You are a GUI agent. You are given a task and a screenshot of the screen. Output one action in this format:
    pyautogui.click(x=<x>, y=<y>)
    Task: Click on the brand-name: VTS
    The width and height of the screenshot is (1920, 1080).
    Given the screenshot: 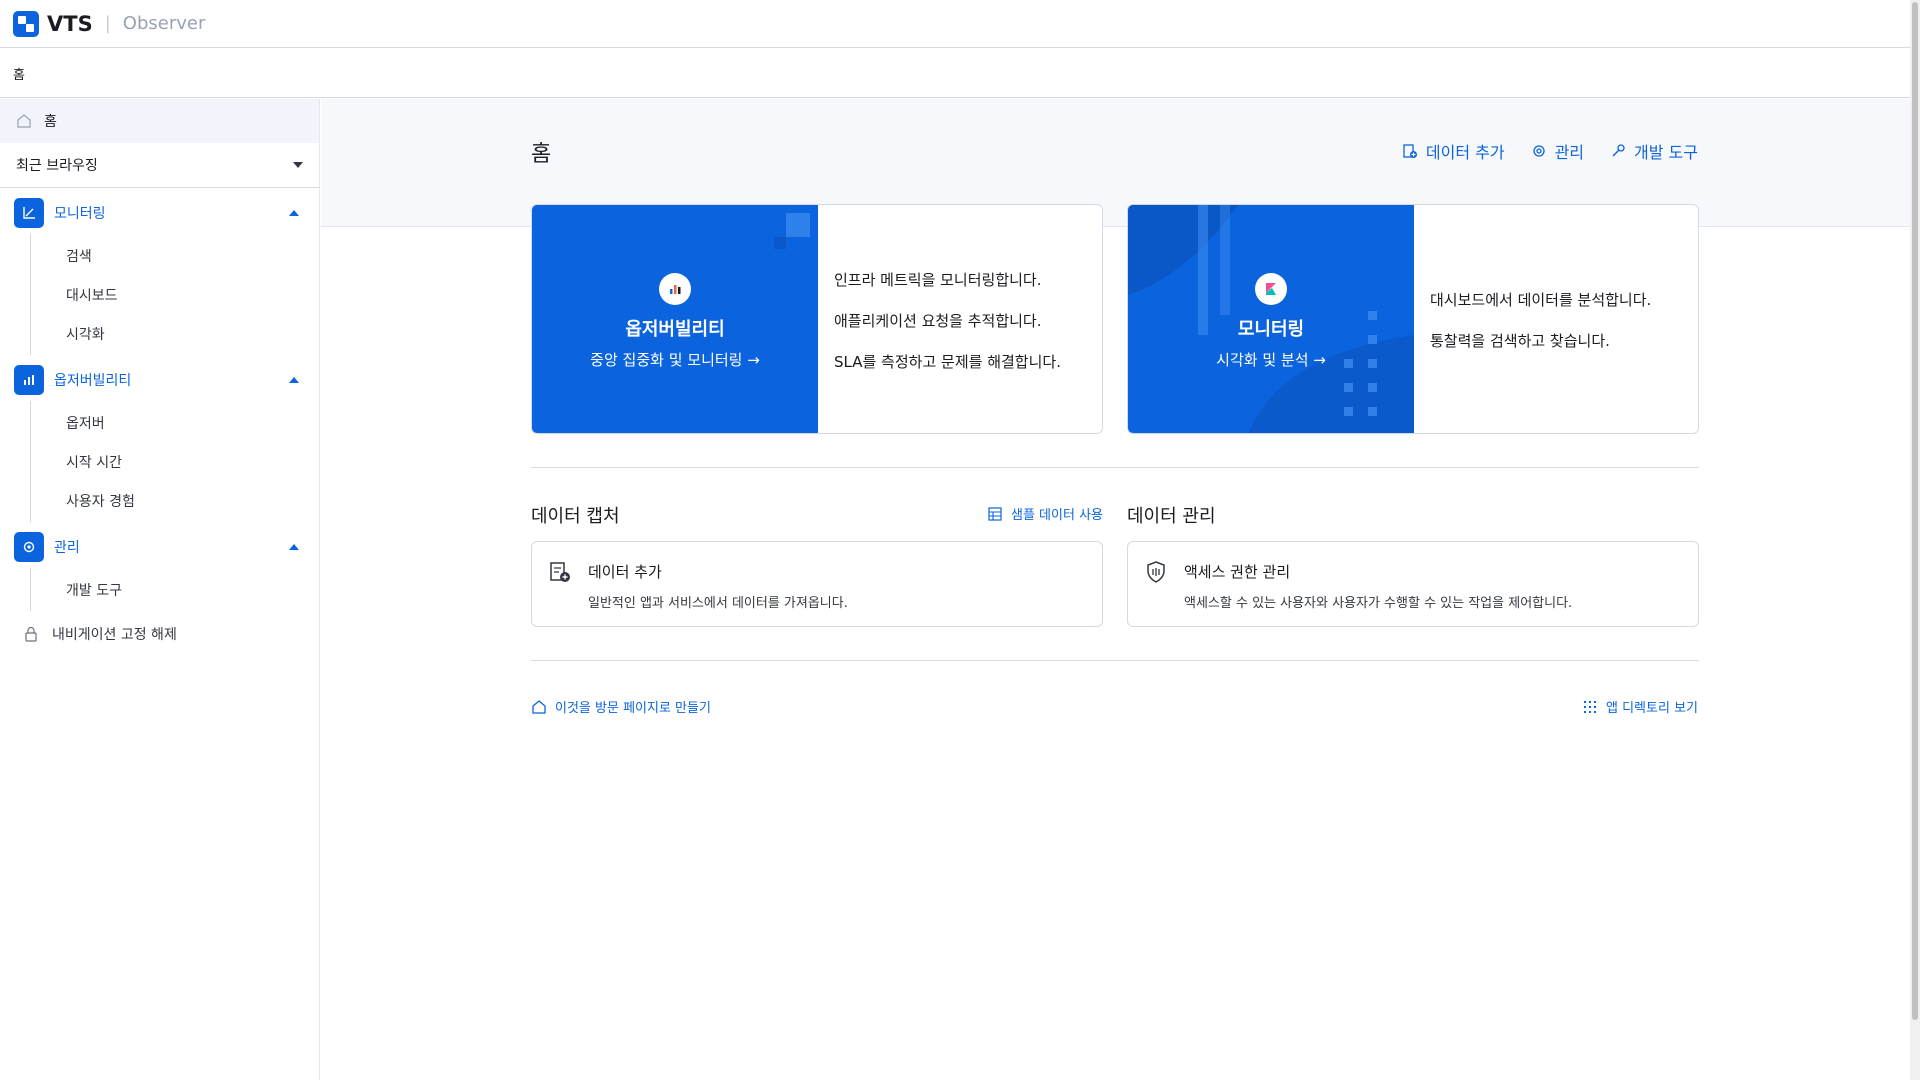 What is the action you would take?
    pyautogui.click(x=70, y=24)
    